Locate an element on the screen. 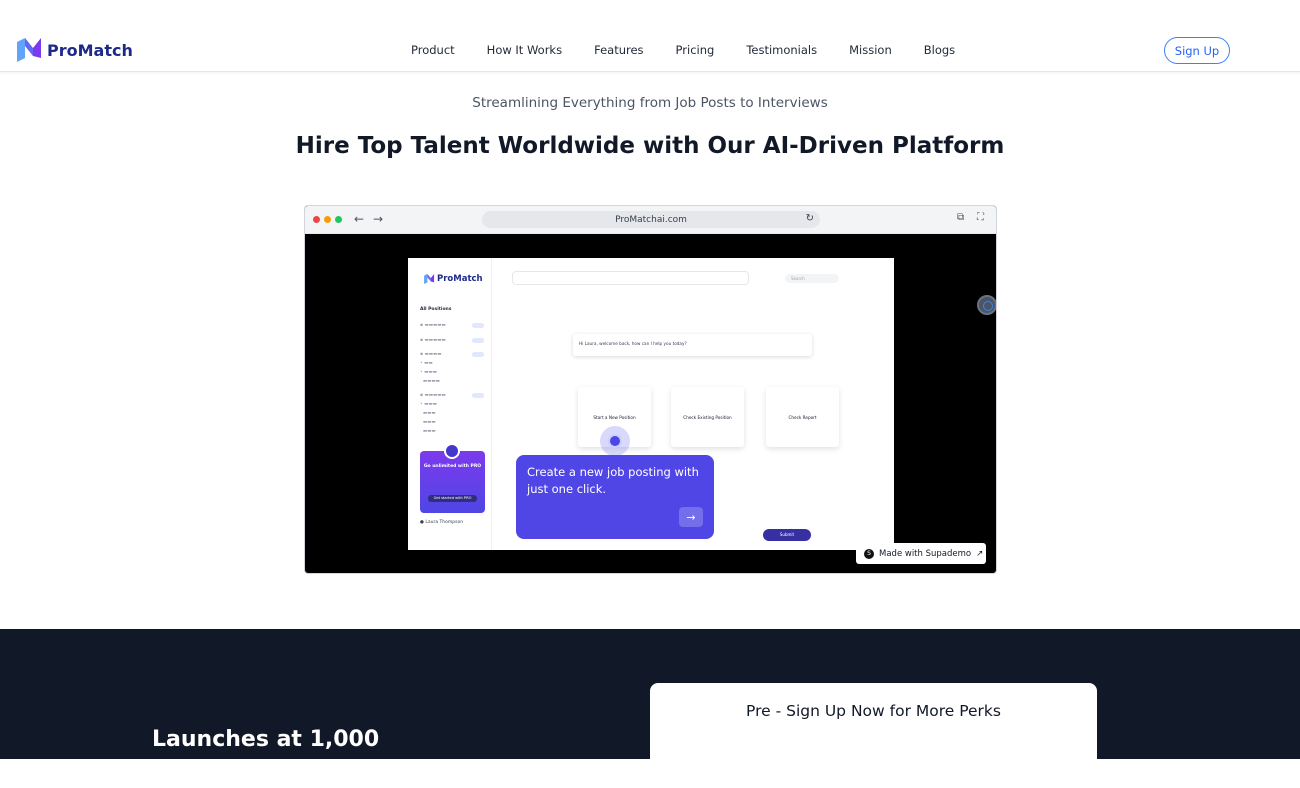 Image resolution: width=1300 pixels, height=788 pixels. sidebar-line: ▬▬▬▬ is located at coordinates (430, 381).